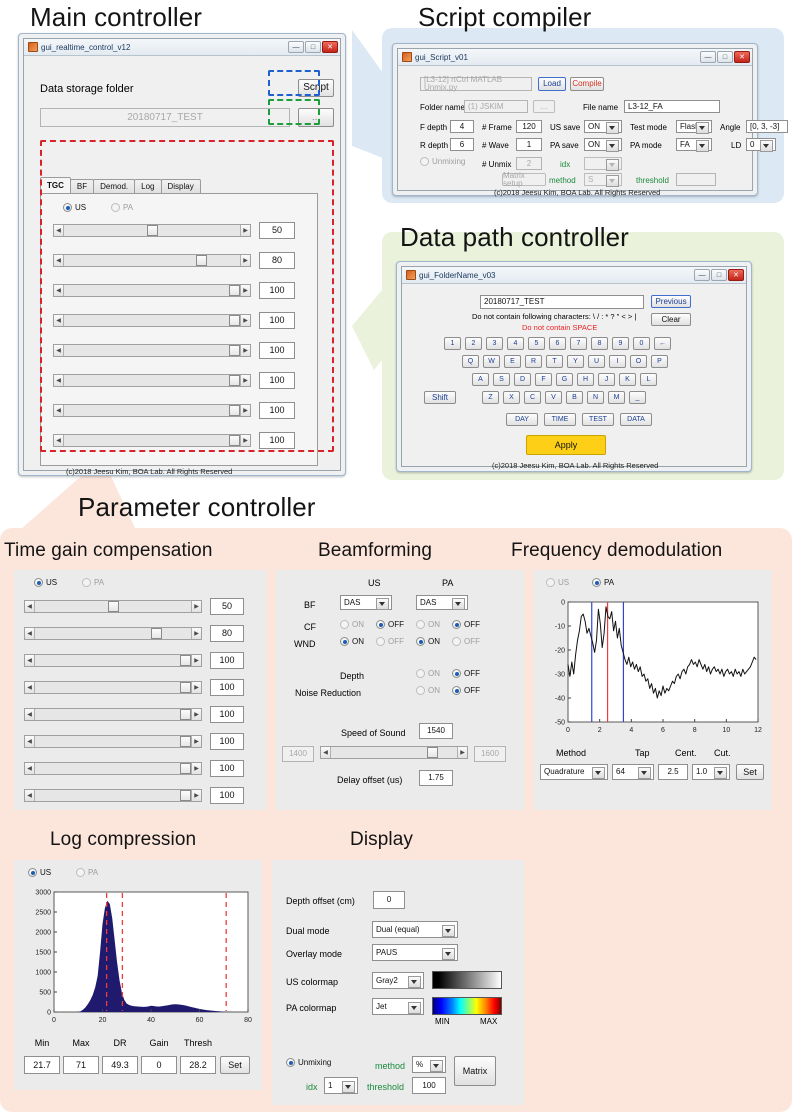 This screenshot has width=792, height=1112. Describe the element at coordinates (575, 361) in the screenshot. I see `keyboard-key: Y` at that location.